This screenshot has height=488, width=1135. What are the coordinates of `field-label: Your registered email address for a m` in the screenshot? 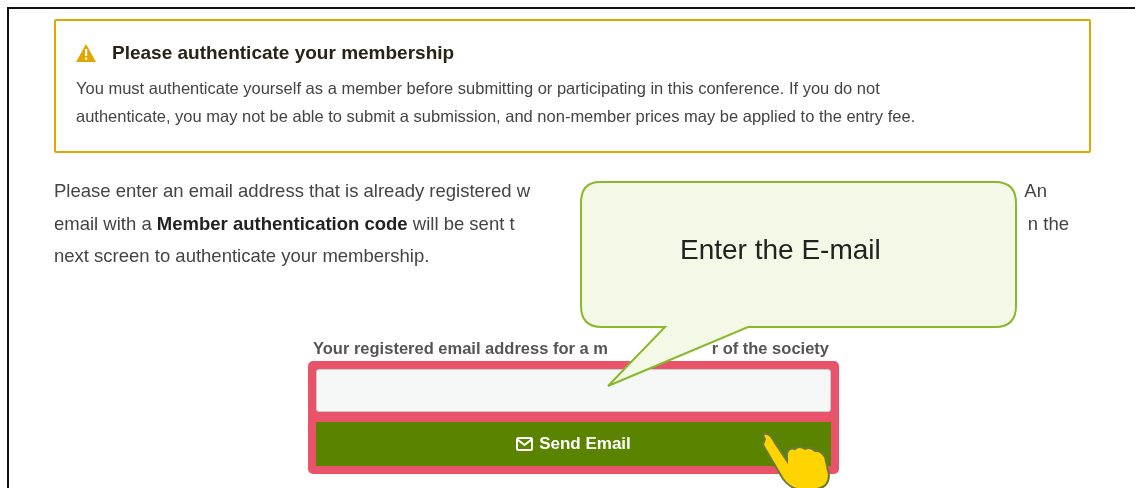 It's located at (460, 348).